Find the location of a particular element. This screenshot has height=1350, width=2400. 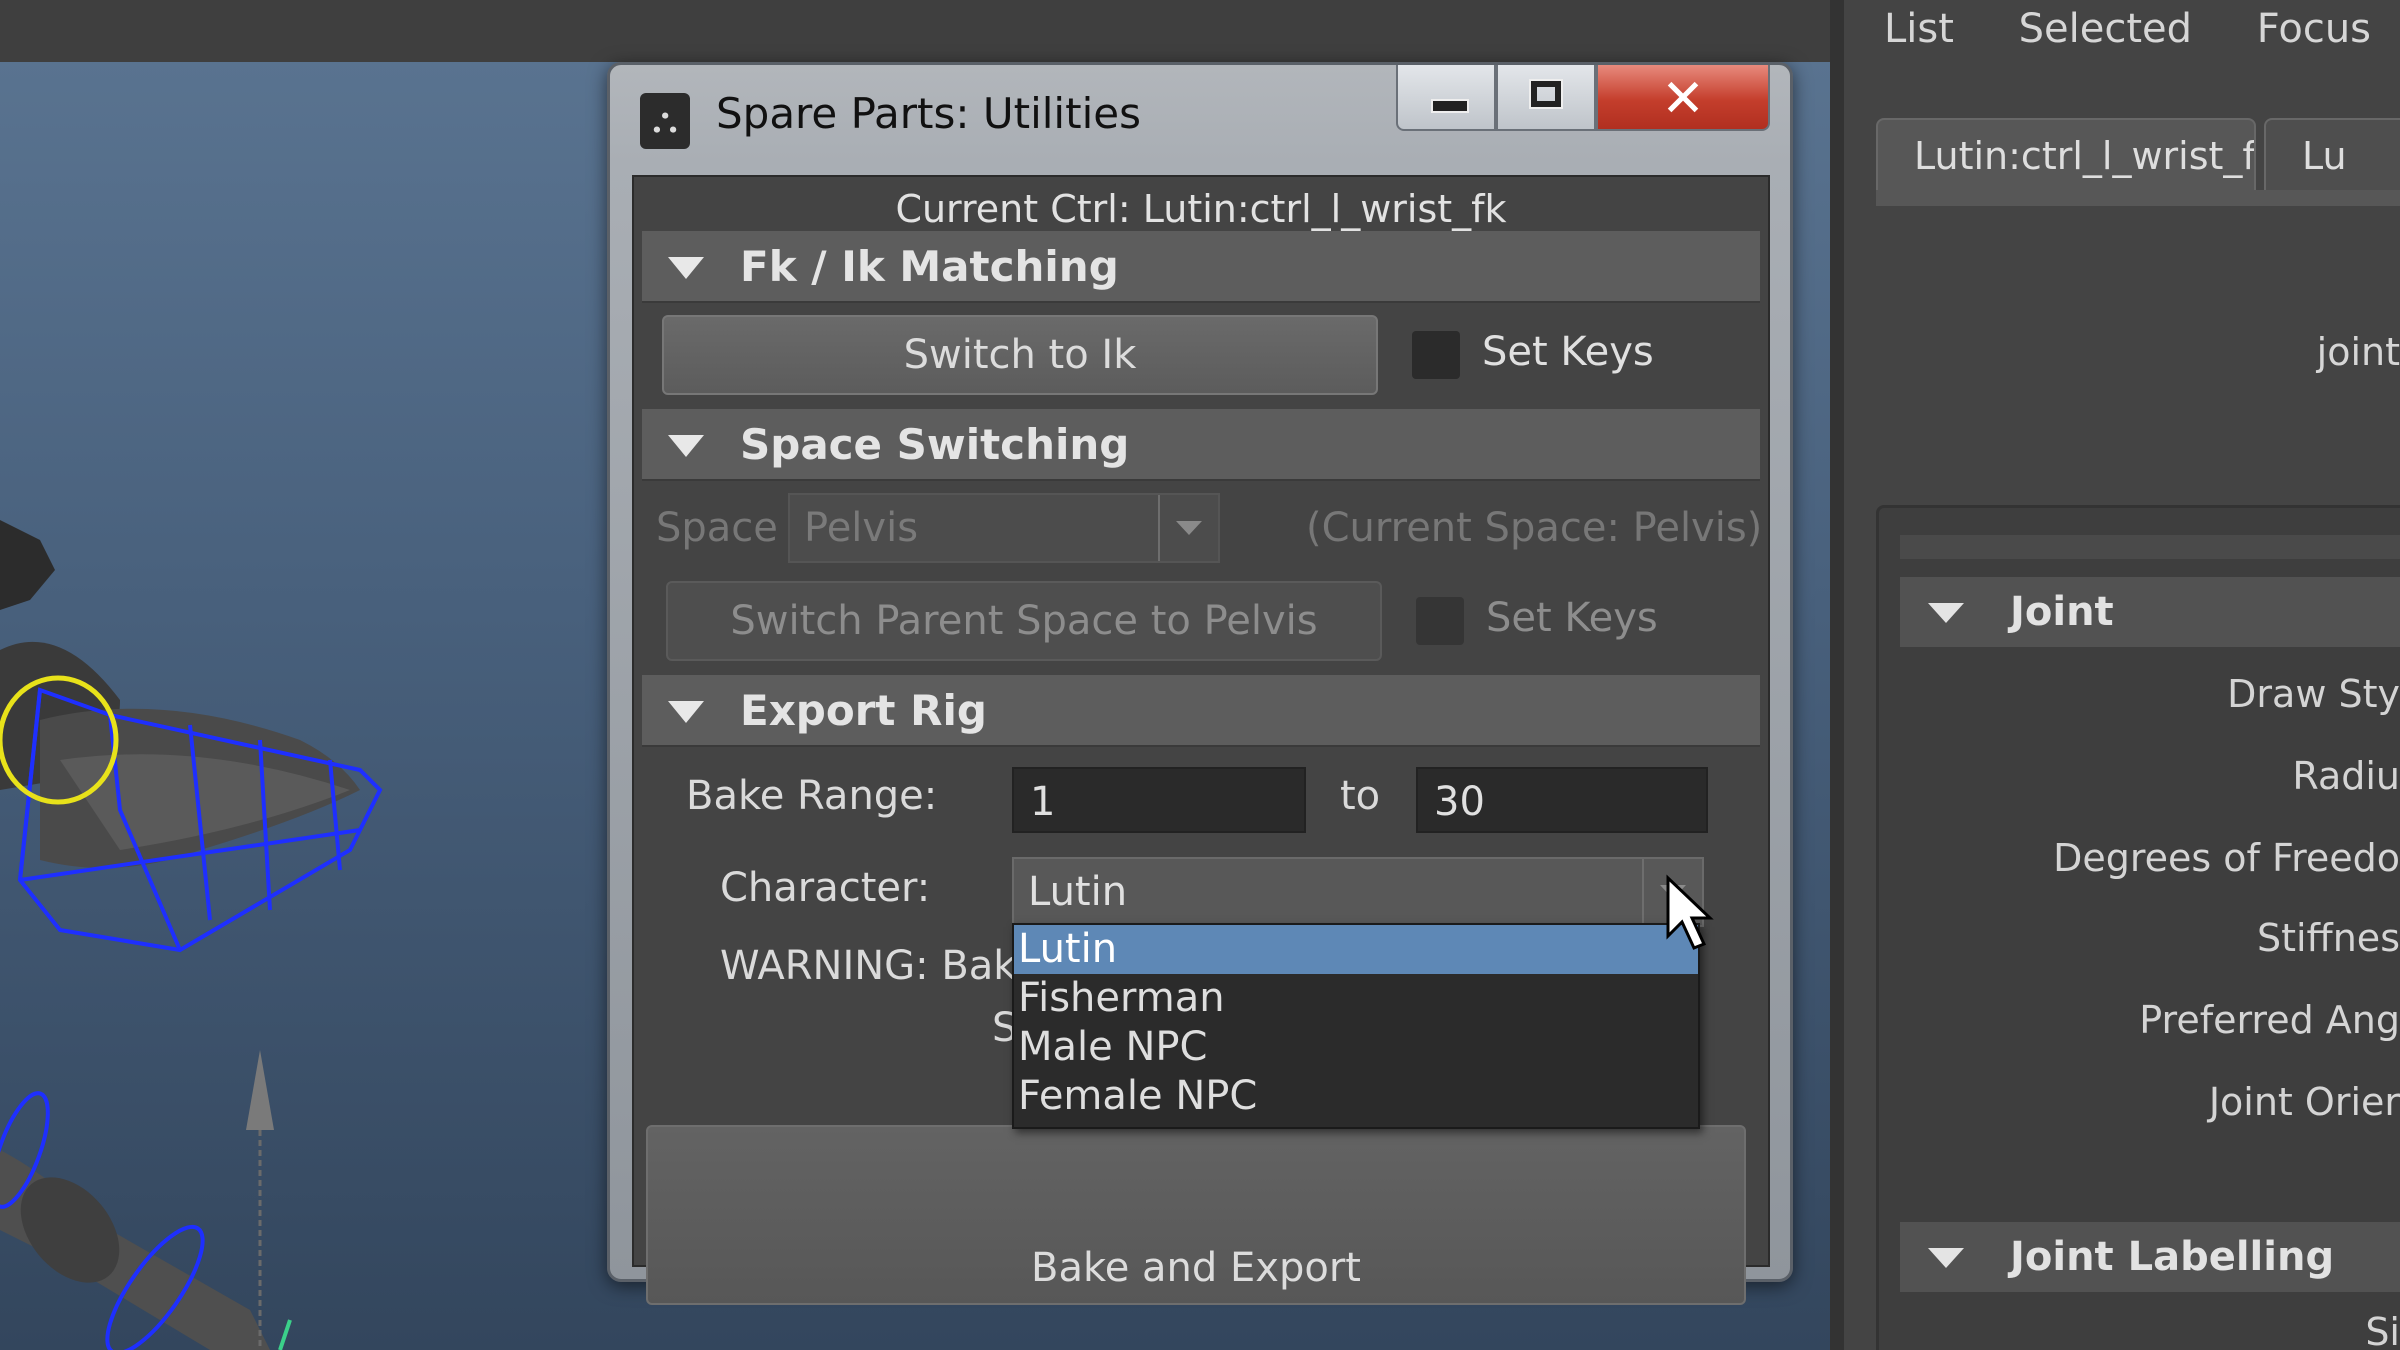

attr-joint-orient: Joint Orier is located at coordinates (2304, 1102).